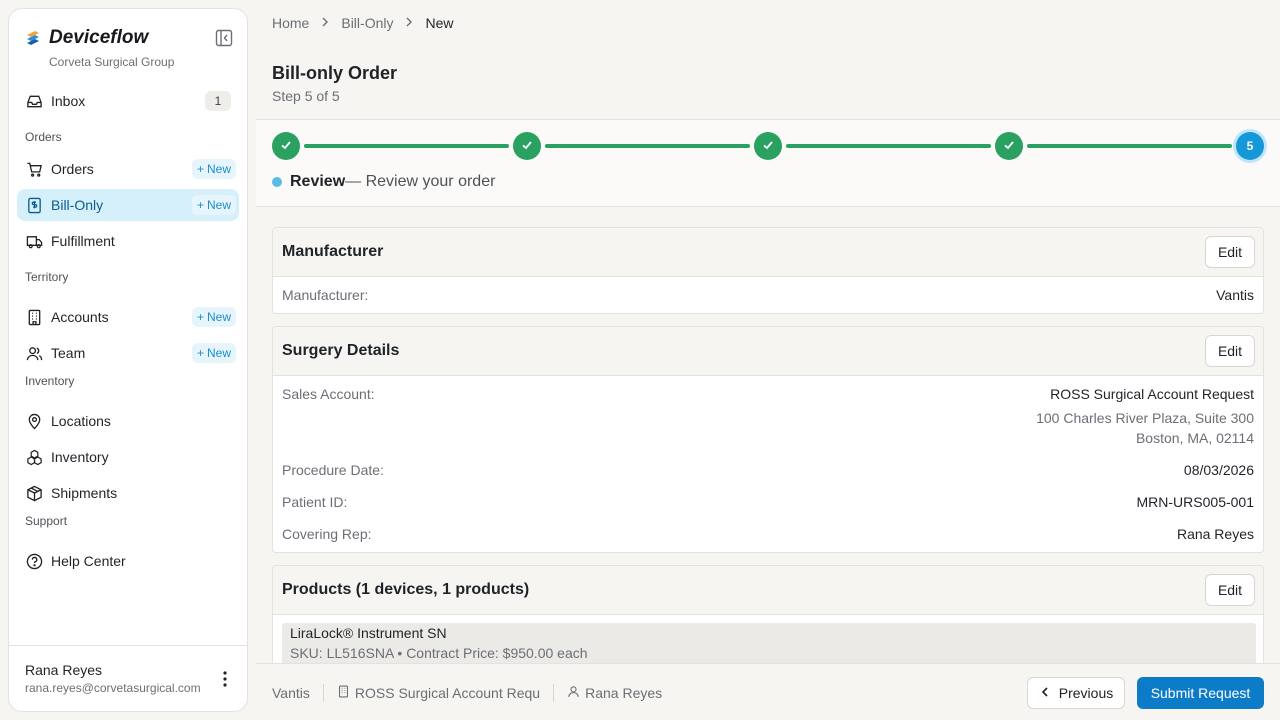  I want to click on patient-id-label: Patient ID:, so click(315, 502).